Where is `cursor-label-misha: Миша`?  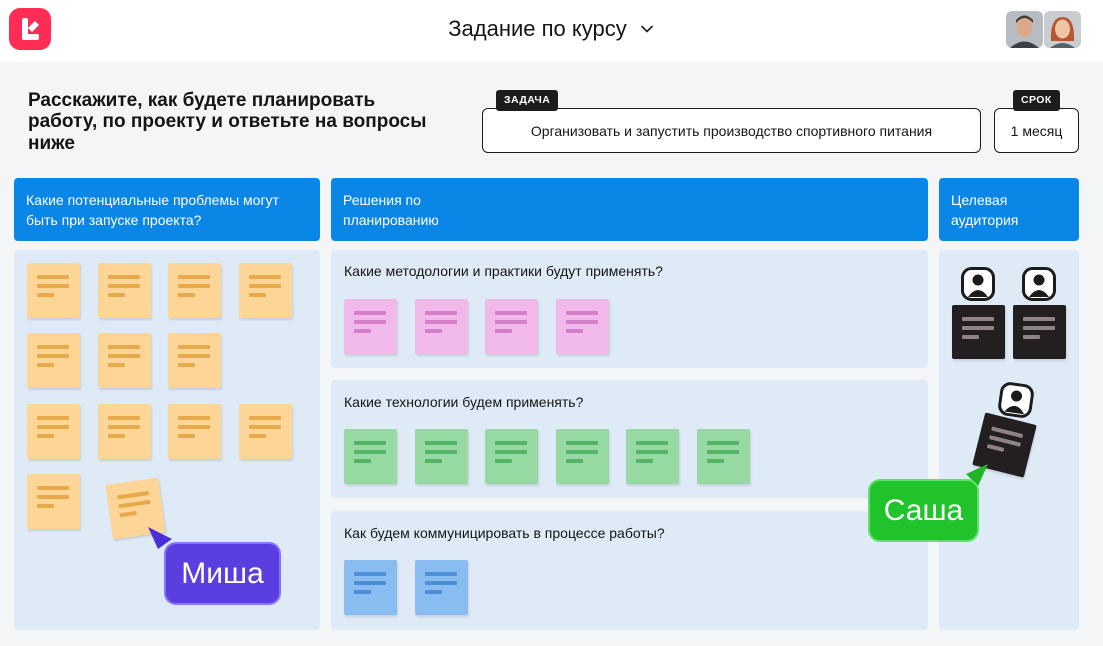
cursor-label-misha: Миша is located at coordinates (222, 573).